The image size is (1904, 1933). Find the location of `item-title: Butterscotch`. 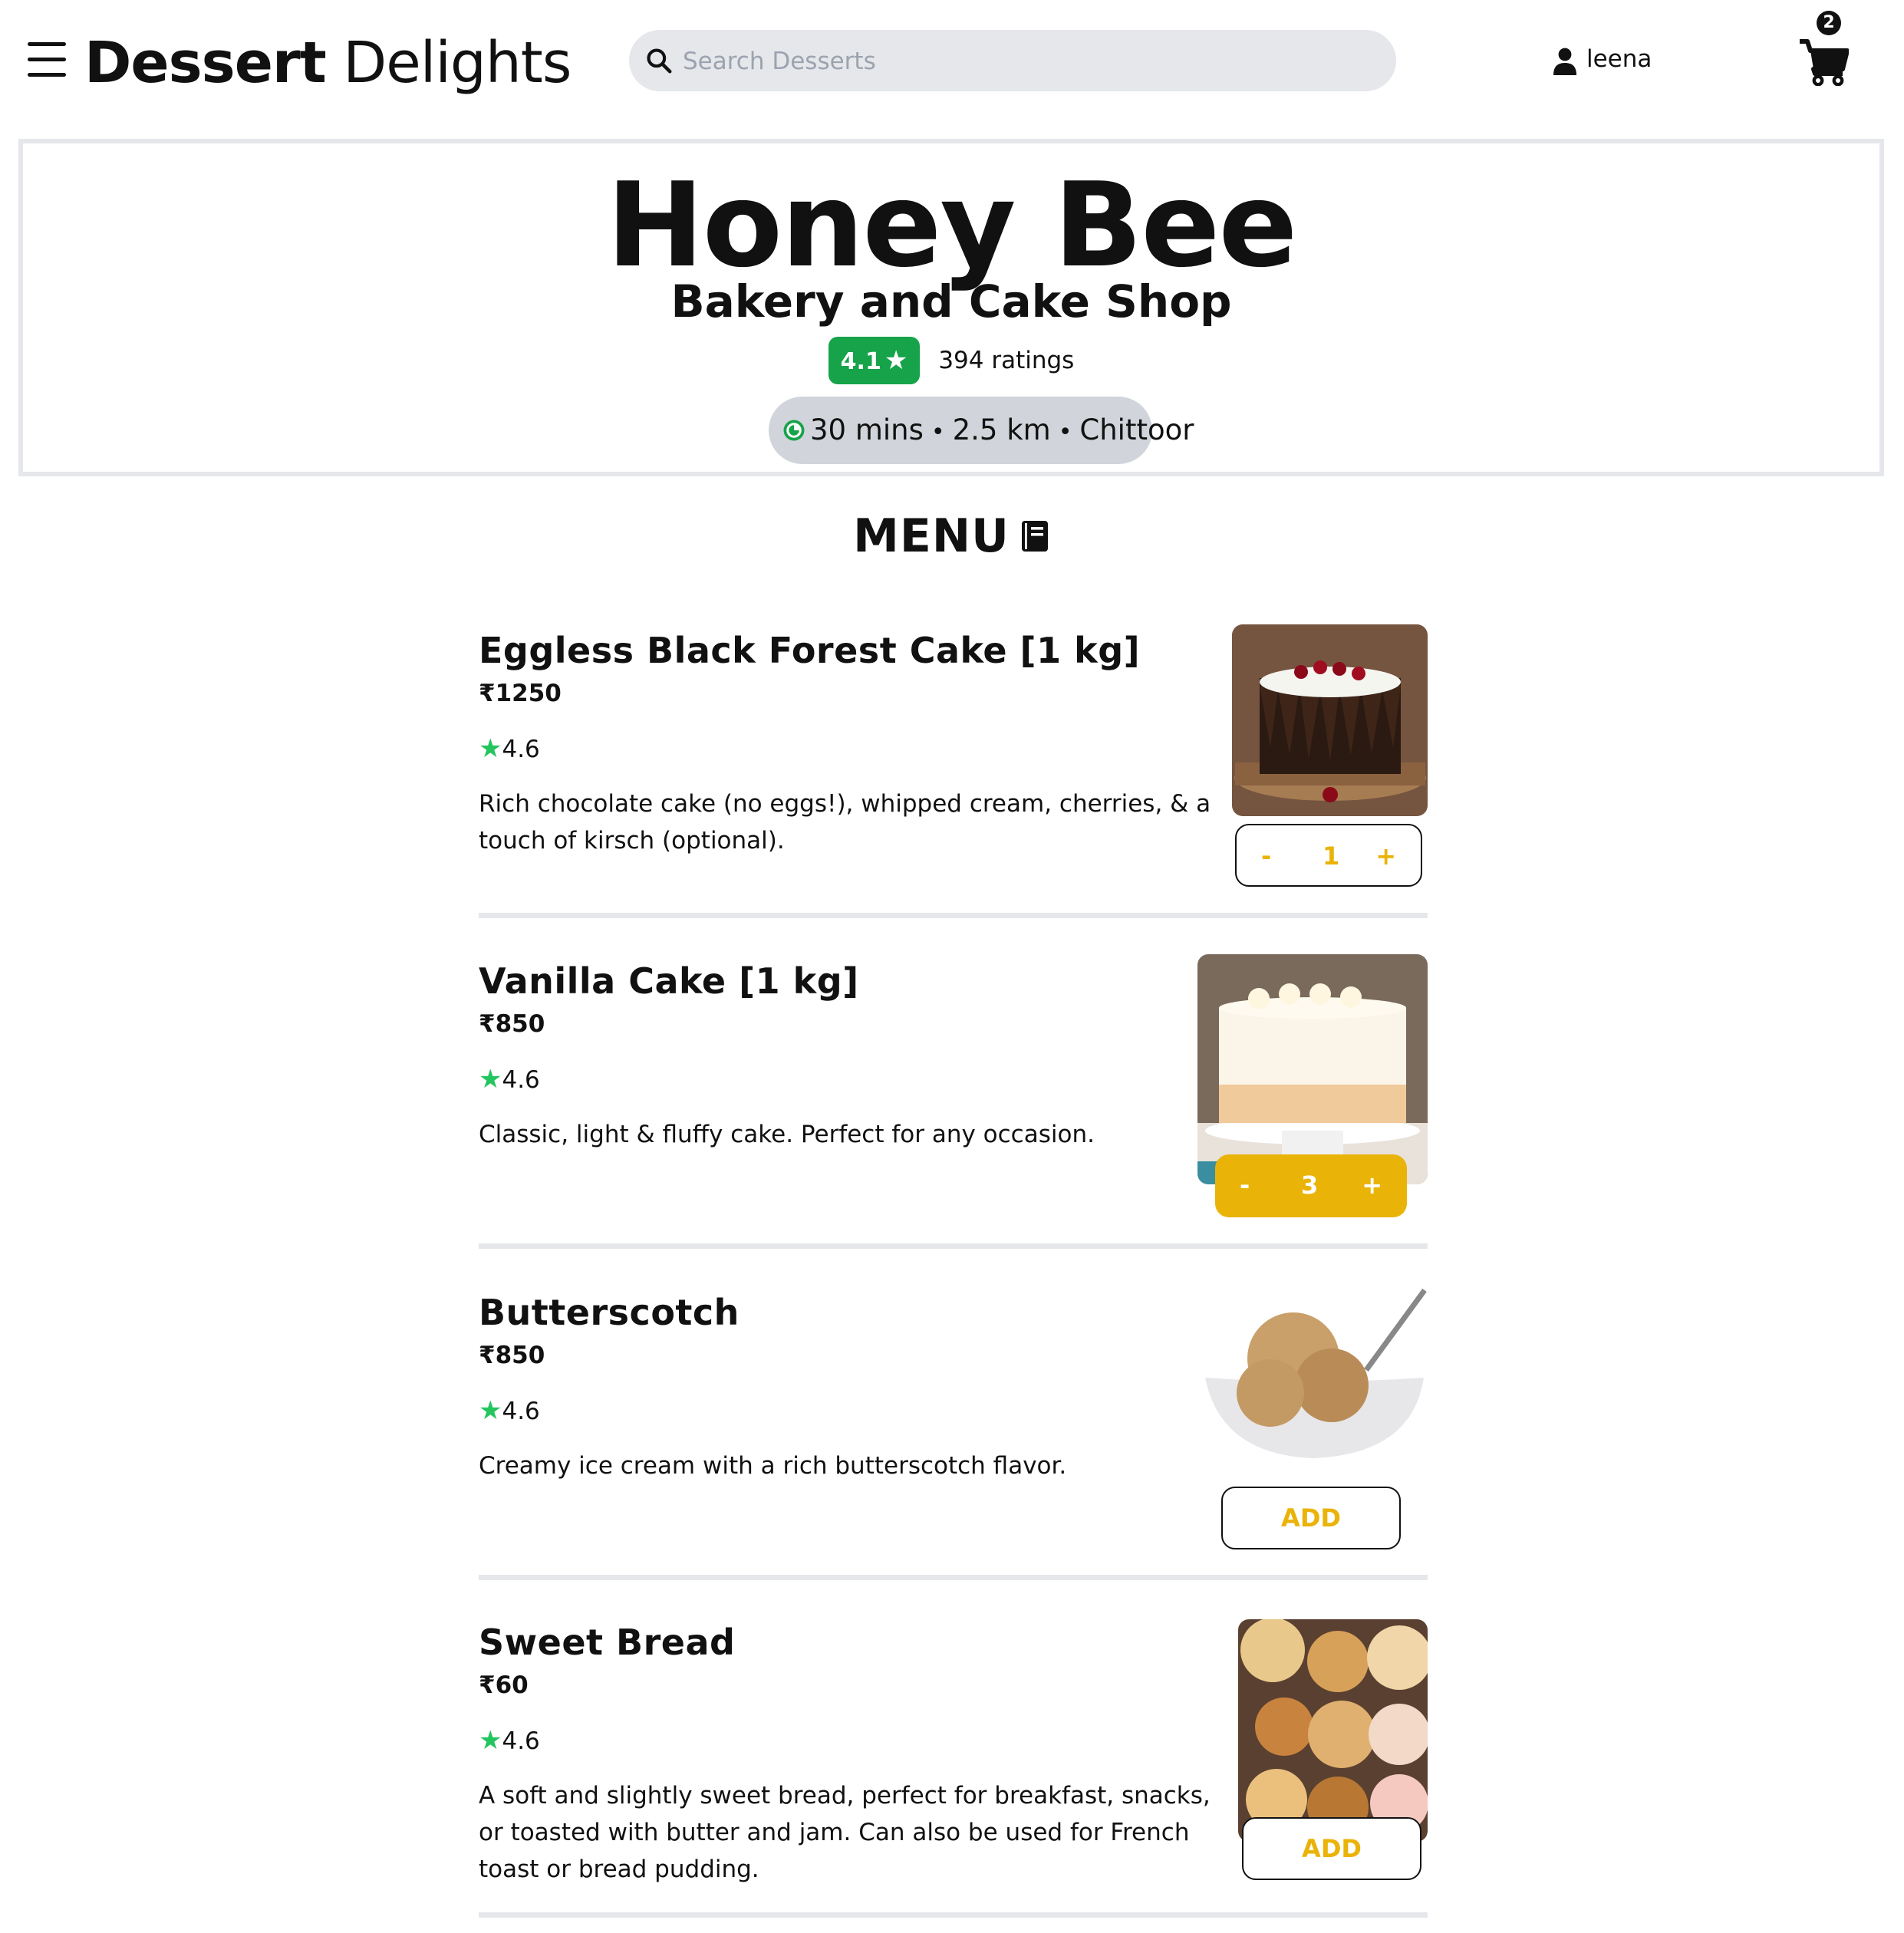

item-title: Butterscotch is located at coordinates (609, 1312).